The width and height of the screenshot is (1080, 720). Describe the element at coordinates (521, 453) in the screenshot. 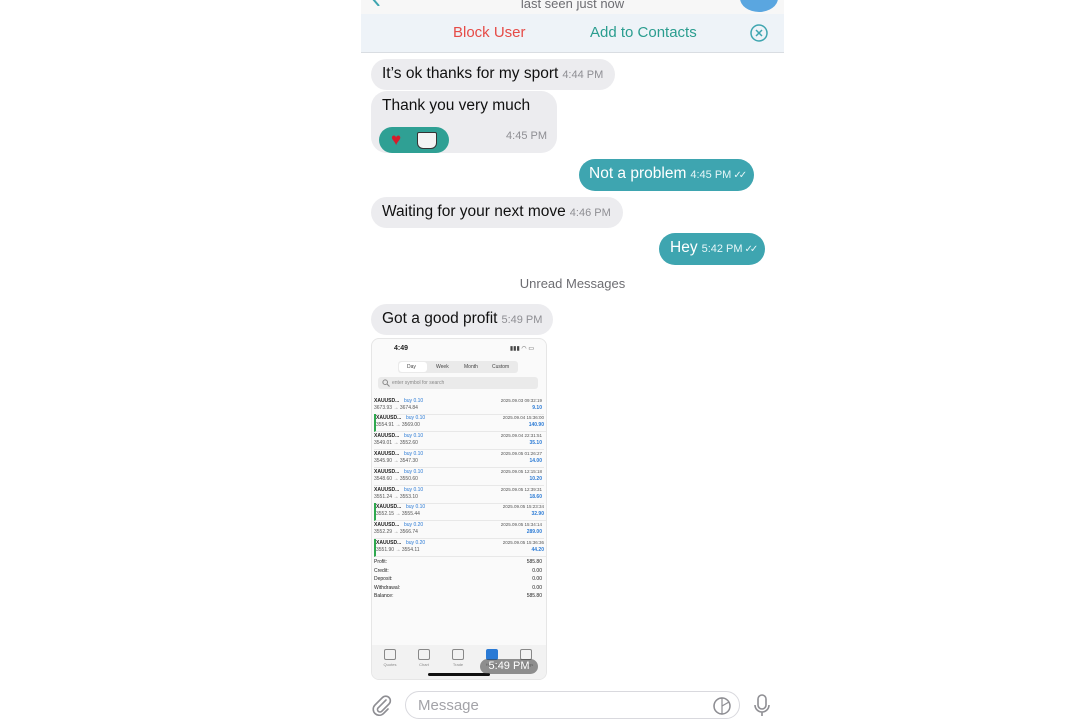

I see `trade-date: 2025.09.05 01:26:27` at that location.